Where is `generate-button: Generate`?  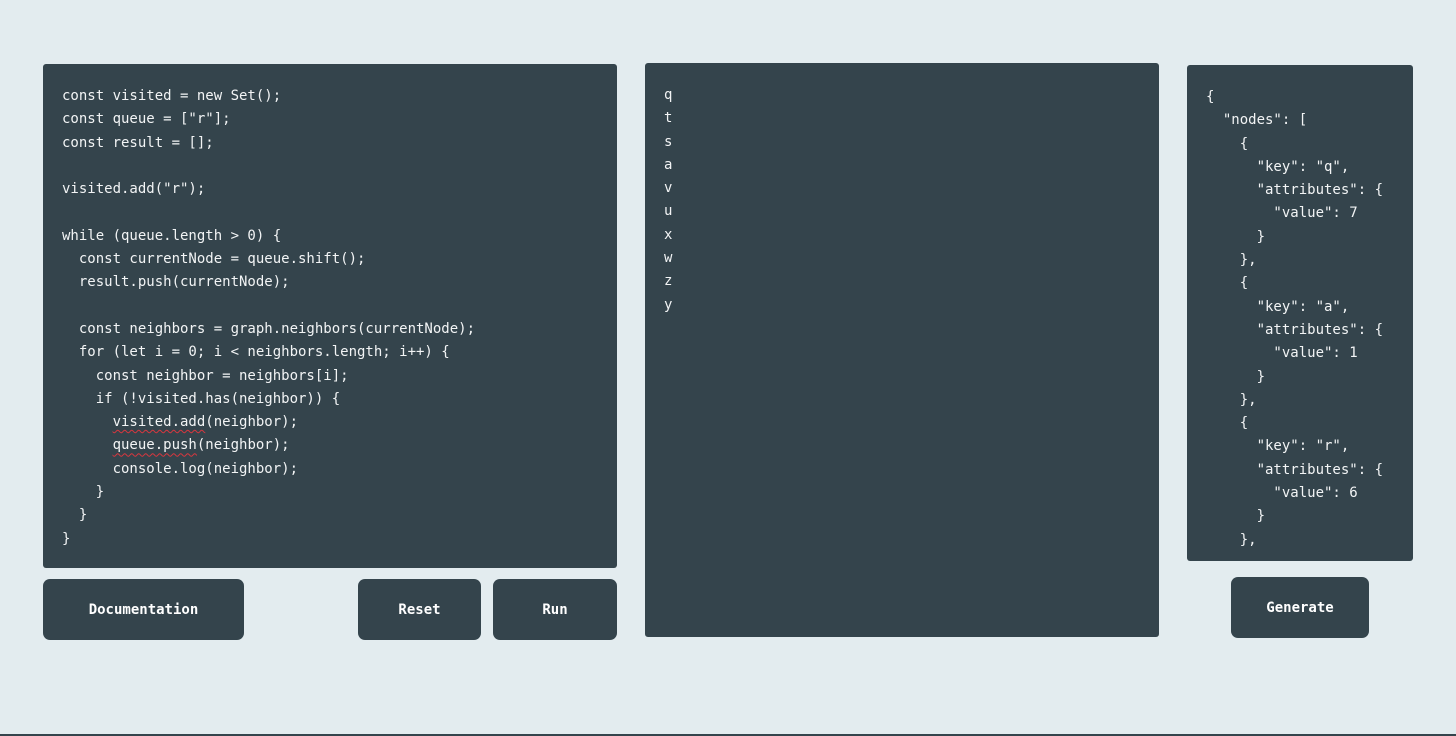
generate-button: Generate is located at coordinates (1300, 607).